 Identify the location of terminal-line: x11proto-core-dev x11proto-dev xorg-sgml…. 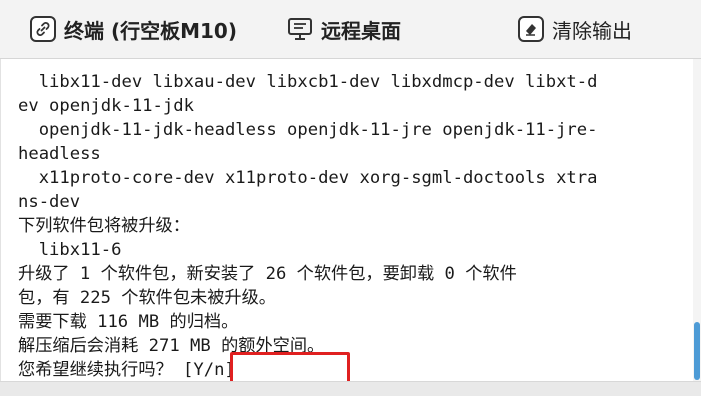
(308, 178).